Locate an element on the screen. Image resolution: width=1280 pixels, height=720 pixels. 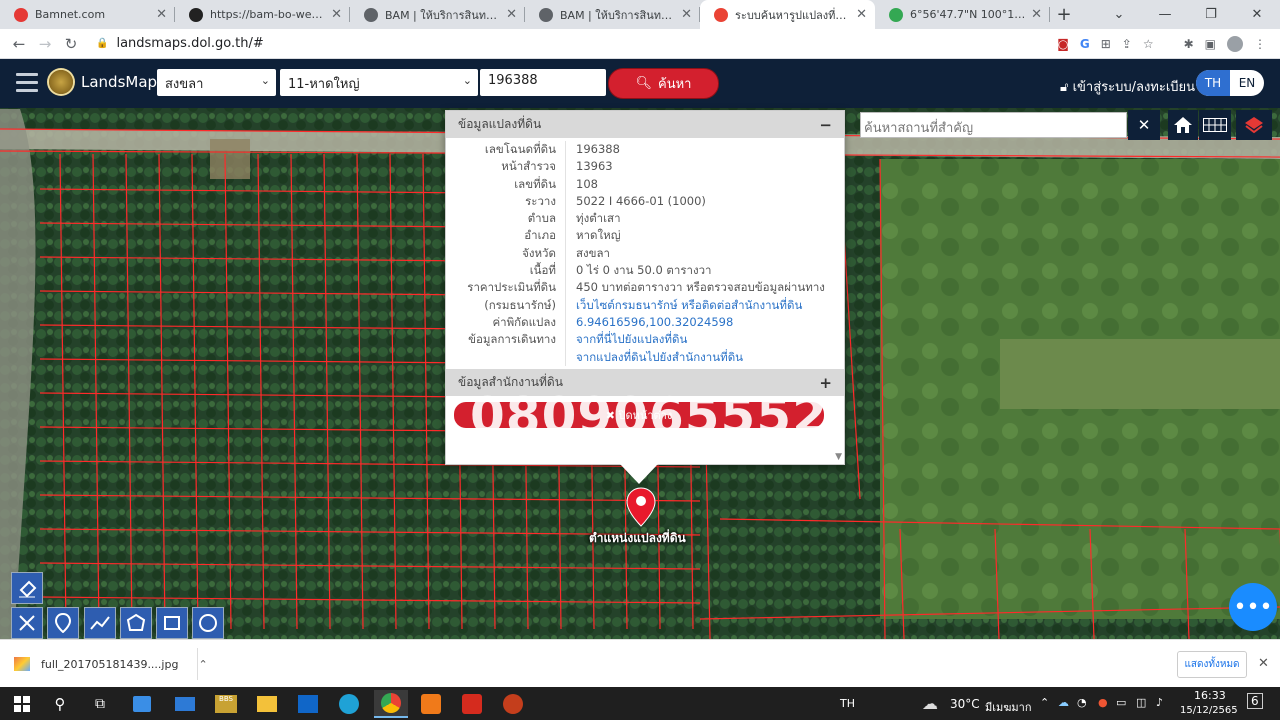
browser-tab: ระบบค้นหารูปแปลงที่ดิน (LandsMaps) ✕ is located at coordinates (787, 14).